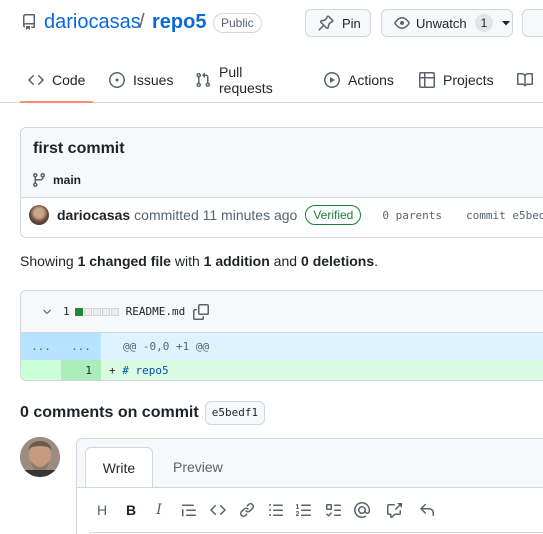 This screenshot has width=543, height=534. What do you see at coordinates (235, 413) in the screenshot?
I see `commit-sha-chip: e5bedf1` at bounding box center [235, 413].